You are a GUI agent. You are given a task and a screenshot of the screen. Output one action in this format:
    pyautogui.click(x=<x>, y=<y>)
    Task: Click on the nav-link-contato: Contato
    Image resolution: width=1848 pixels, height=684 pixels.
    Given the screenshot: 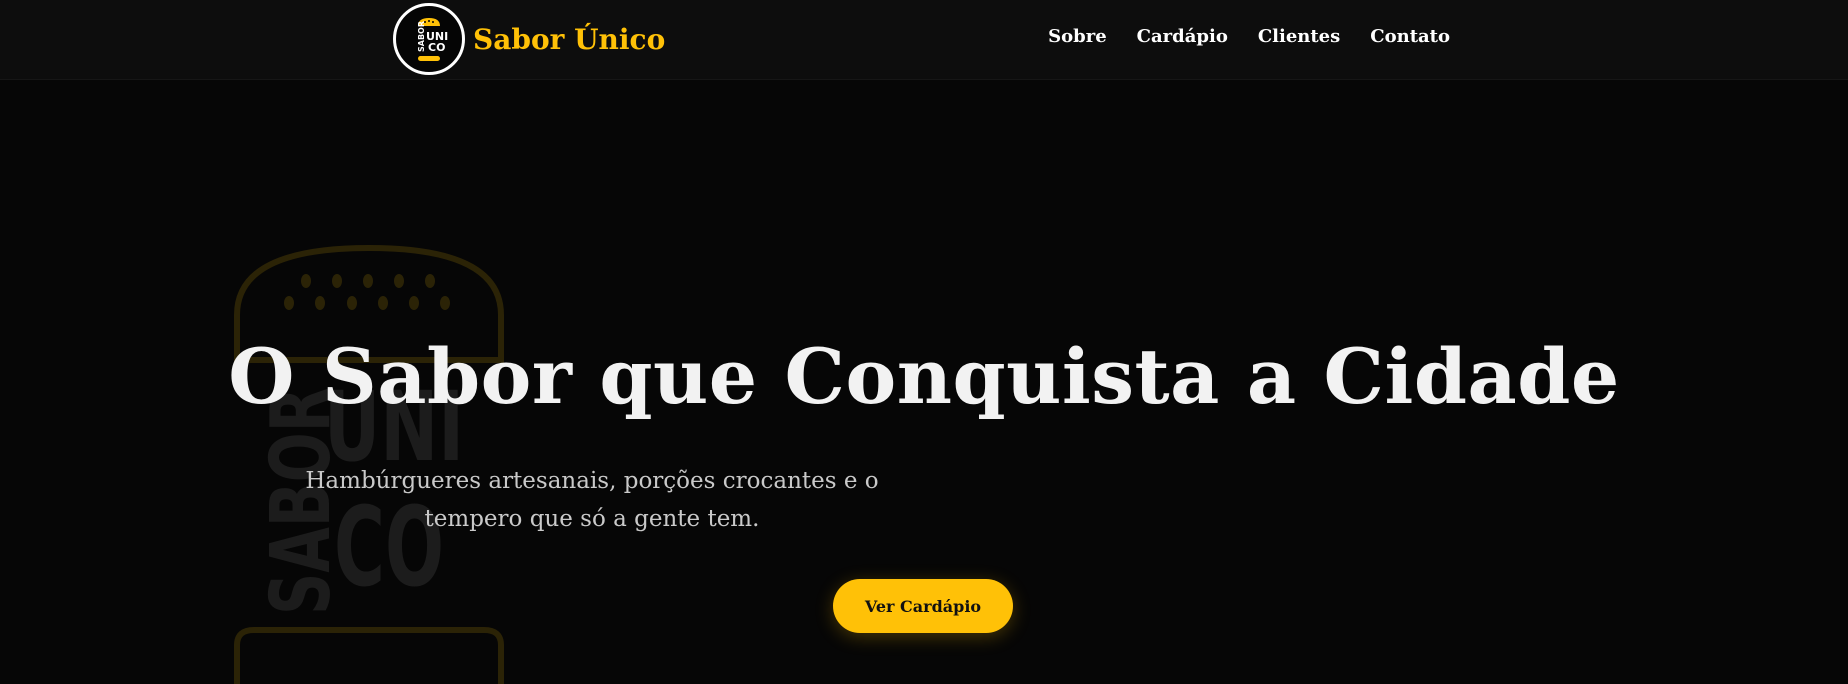 What is the action you would take?
    pyautogui.click(x=1410, y=36)
    